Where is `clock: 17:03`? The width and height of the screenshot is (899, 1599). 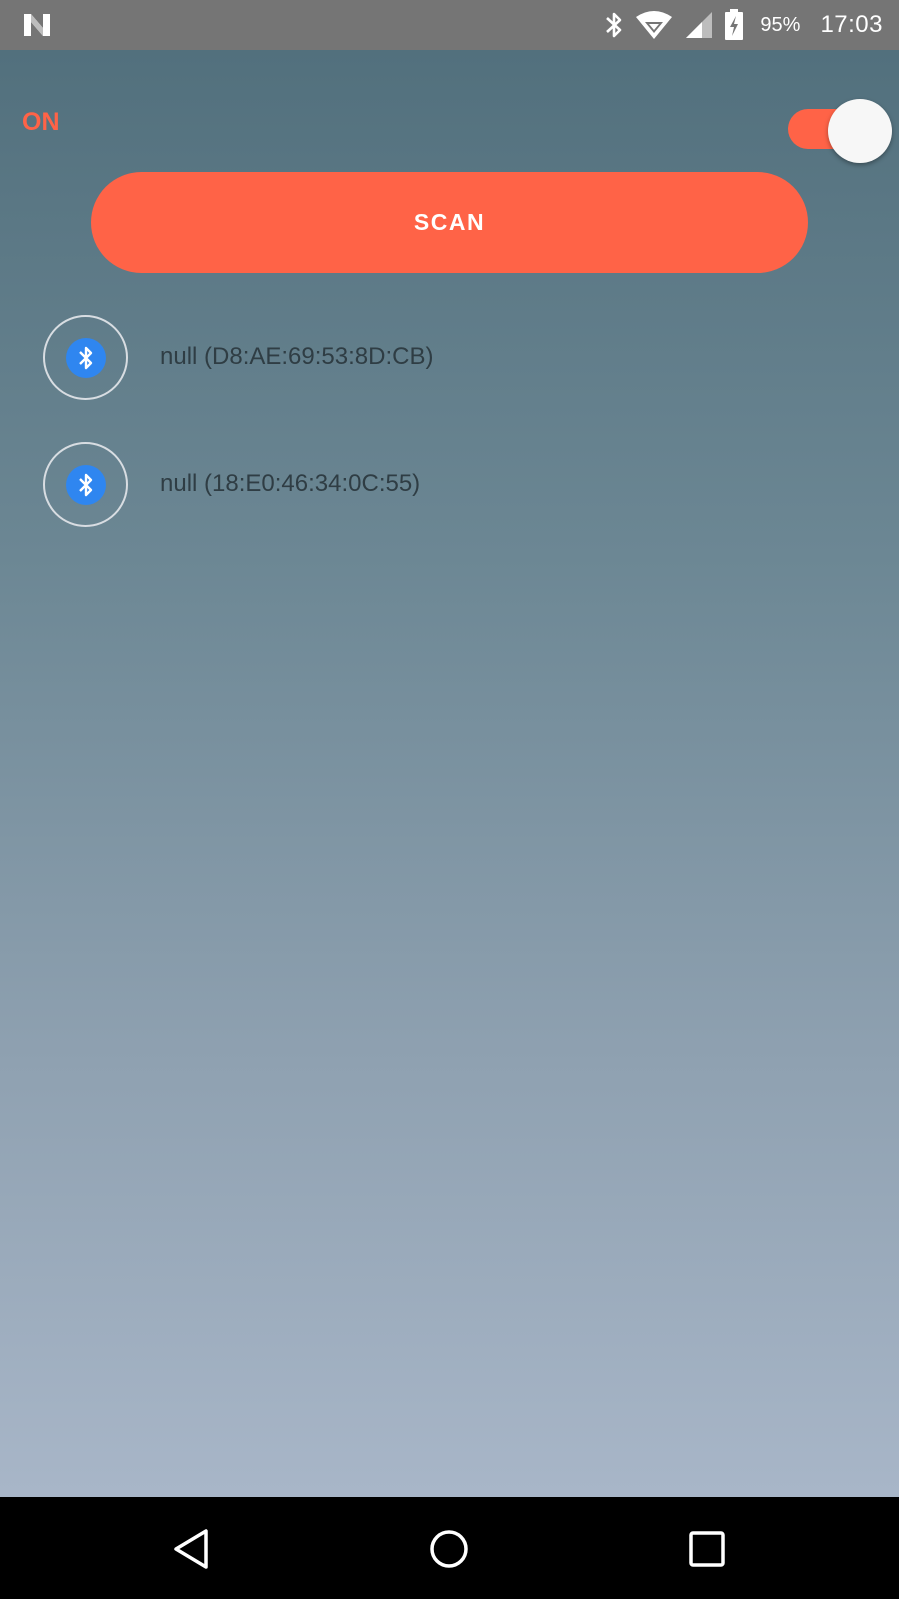 clock: 17:03 is located at coordinates (851, 24).